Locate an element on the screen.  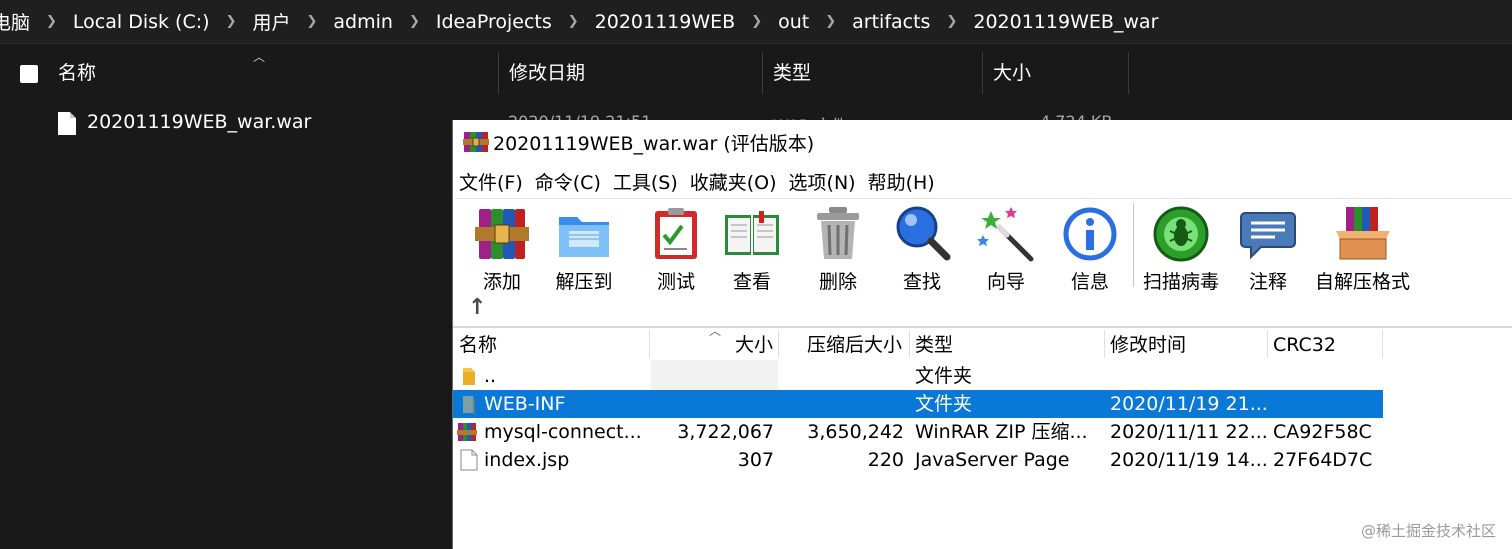
folder-icon is located at coordinates (469, 405).